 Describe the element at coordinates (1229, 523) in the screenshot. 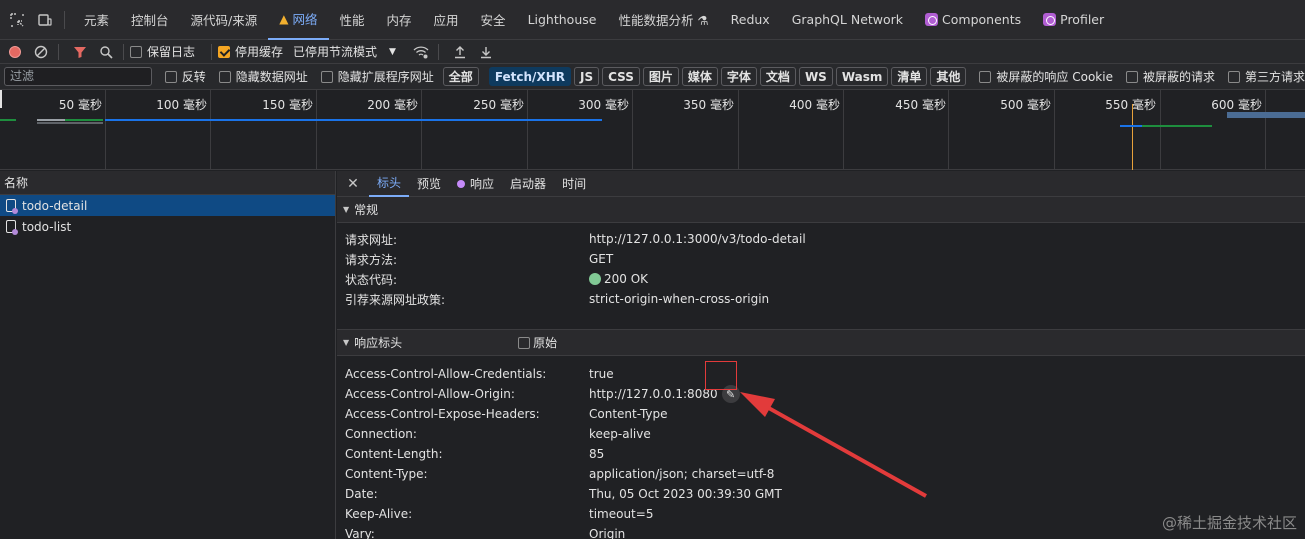

I see `watermark: @稀土掘金技术社区` at that location.